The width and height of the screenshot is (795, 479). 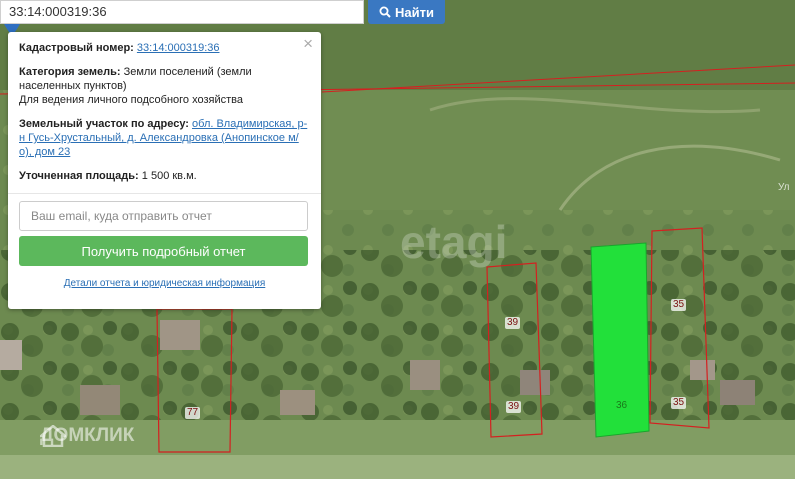 I want to click on search-button-label: Найти, so click(x=414, y=12).